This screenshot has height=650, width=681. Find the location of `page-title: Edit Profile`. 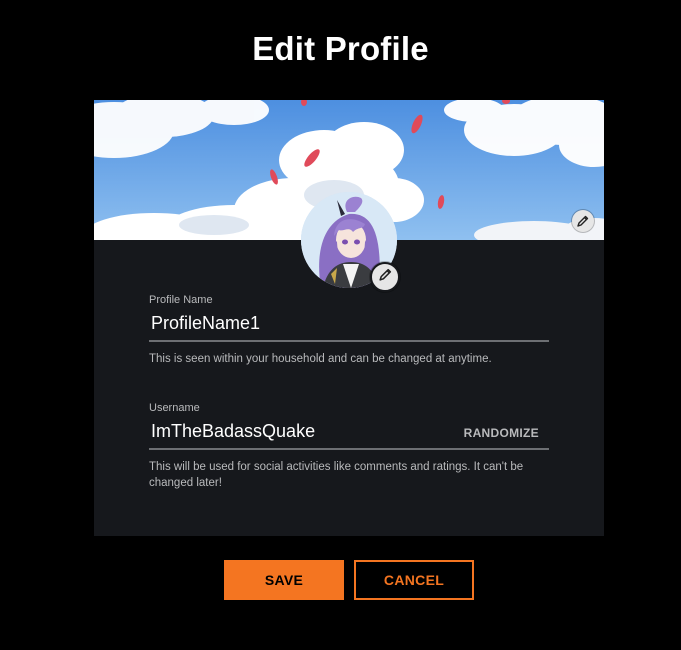

page-title: Edit Profile is located at coordinates (340, 48).